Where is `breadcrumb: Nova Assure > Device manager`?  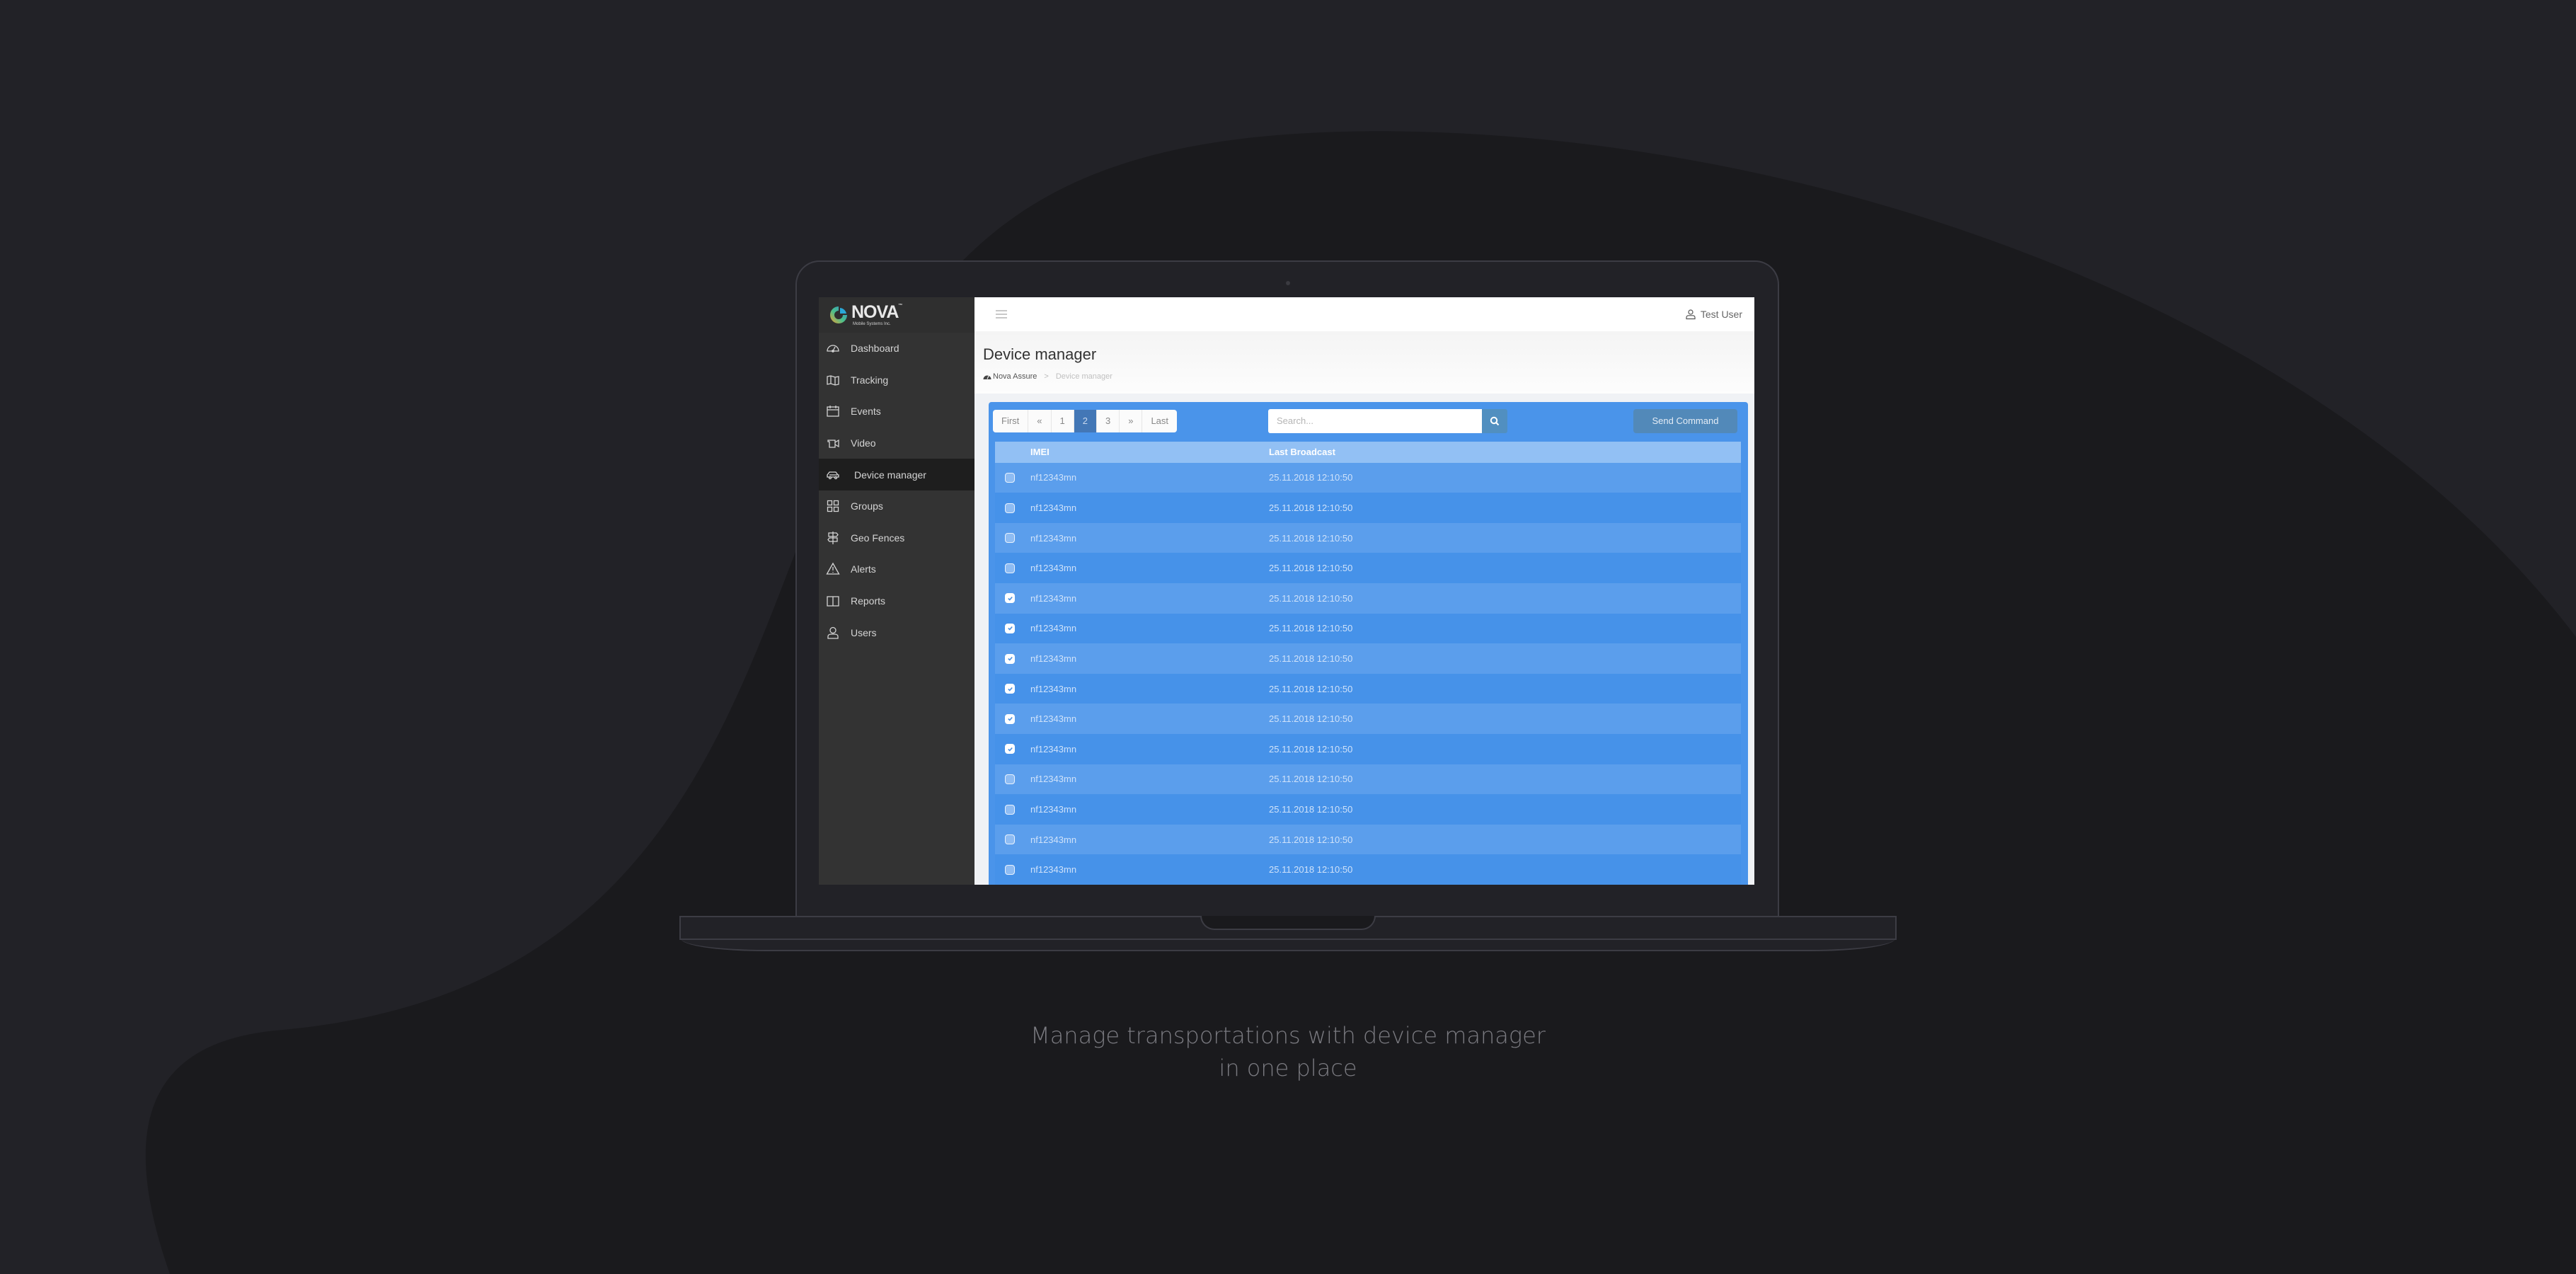 breadcrumb: Nova Assure > Device manager is located at coordinates (1366, 376).